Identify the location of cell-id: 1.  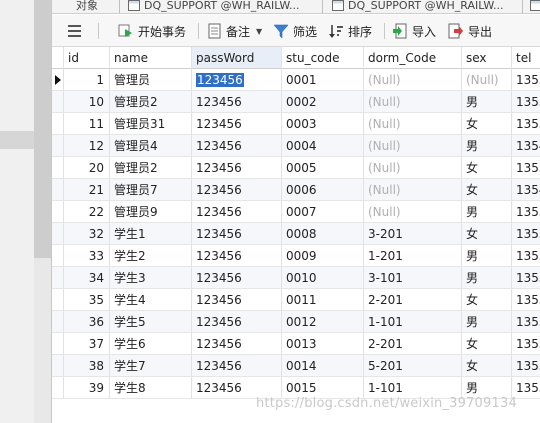
(87, 80).